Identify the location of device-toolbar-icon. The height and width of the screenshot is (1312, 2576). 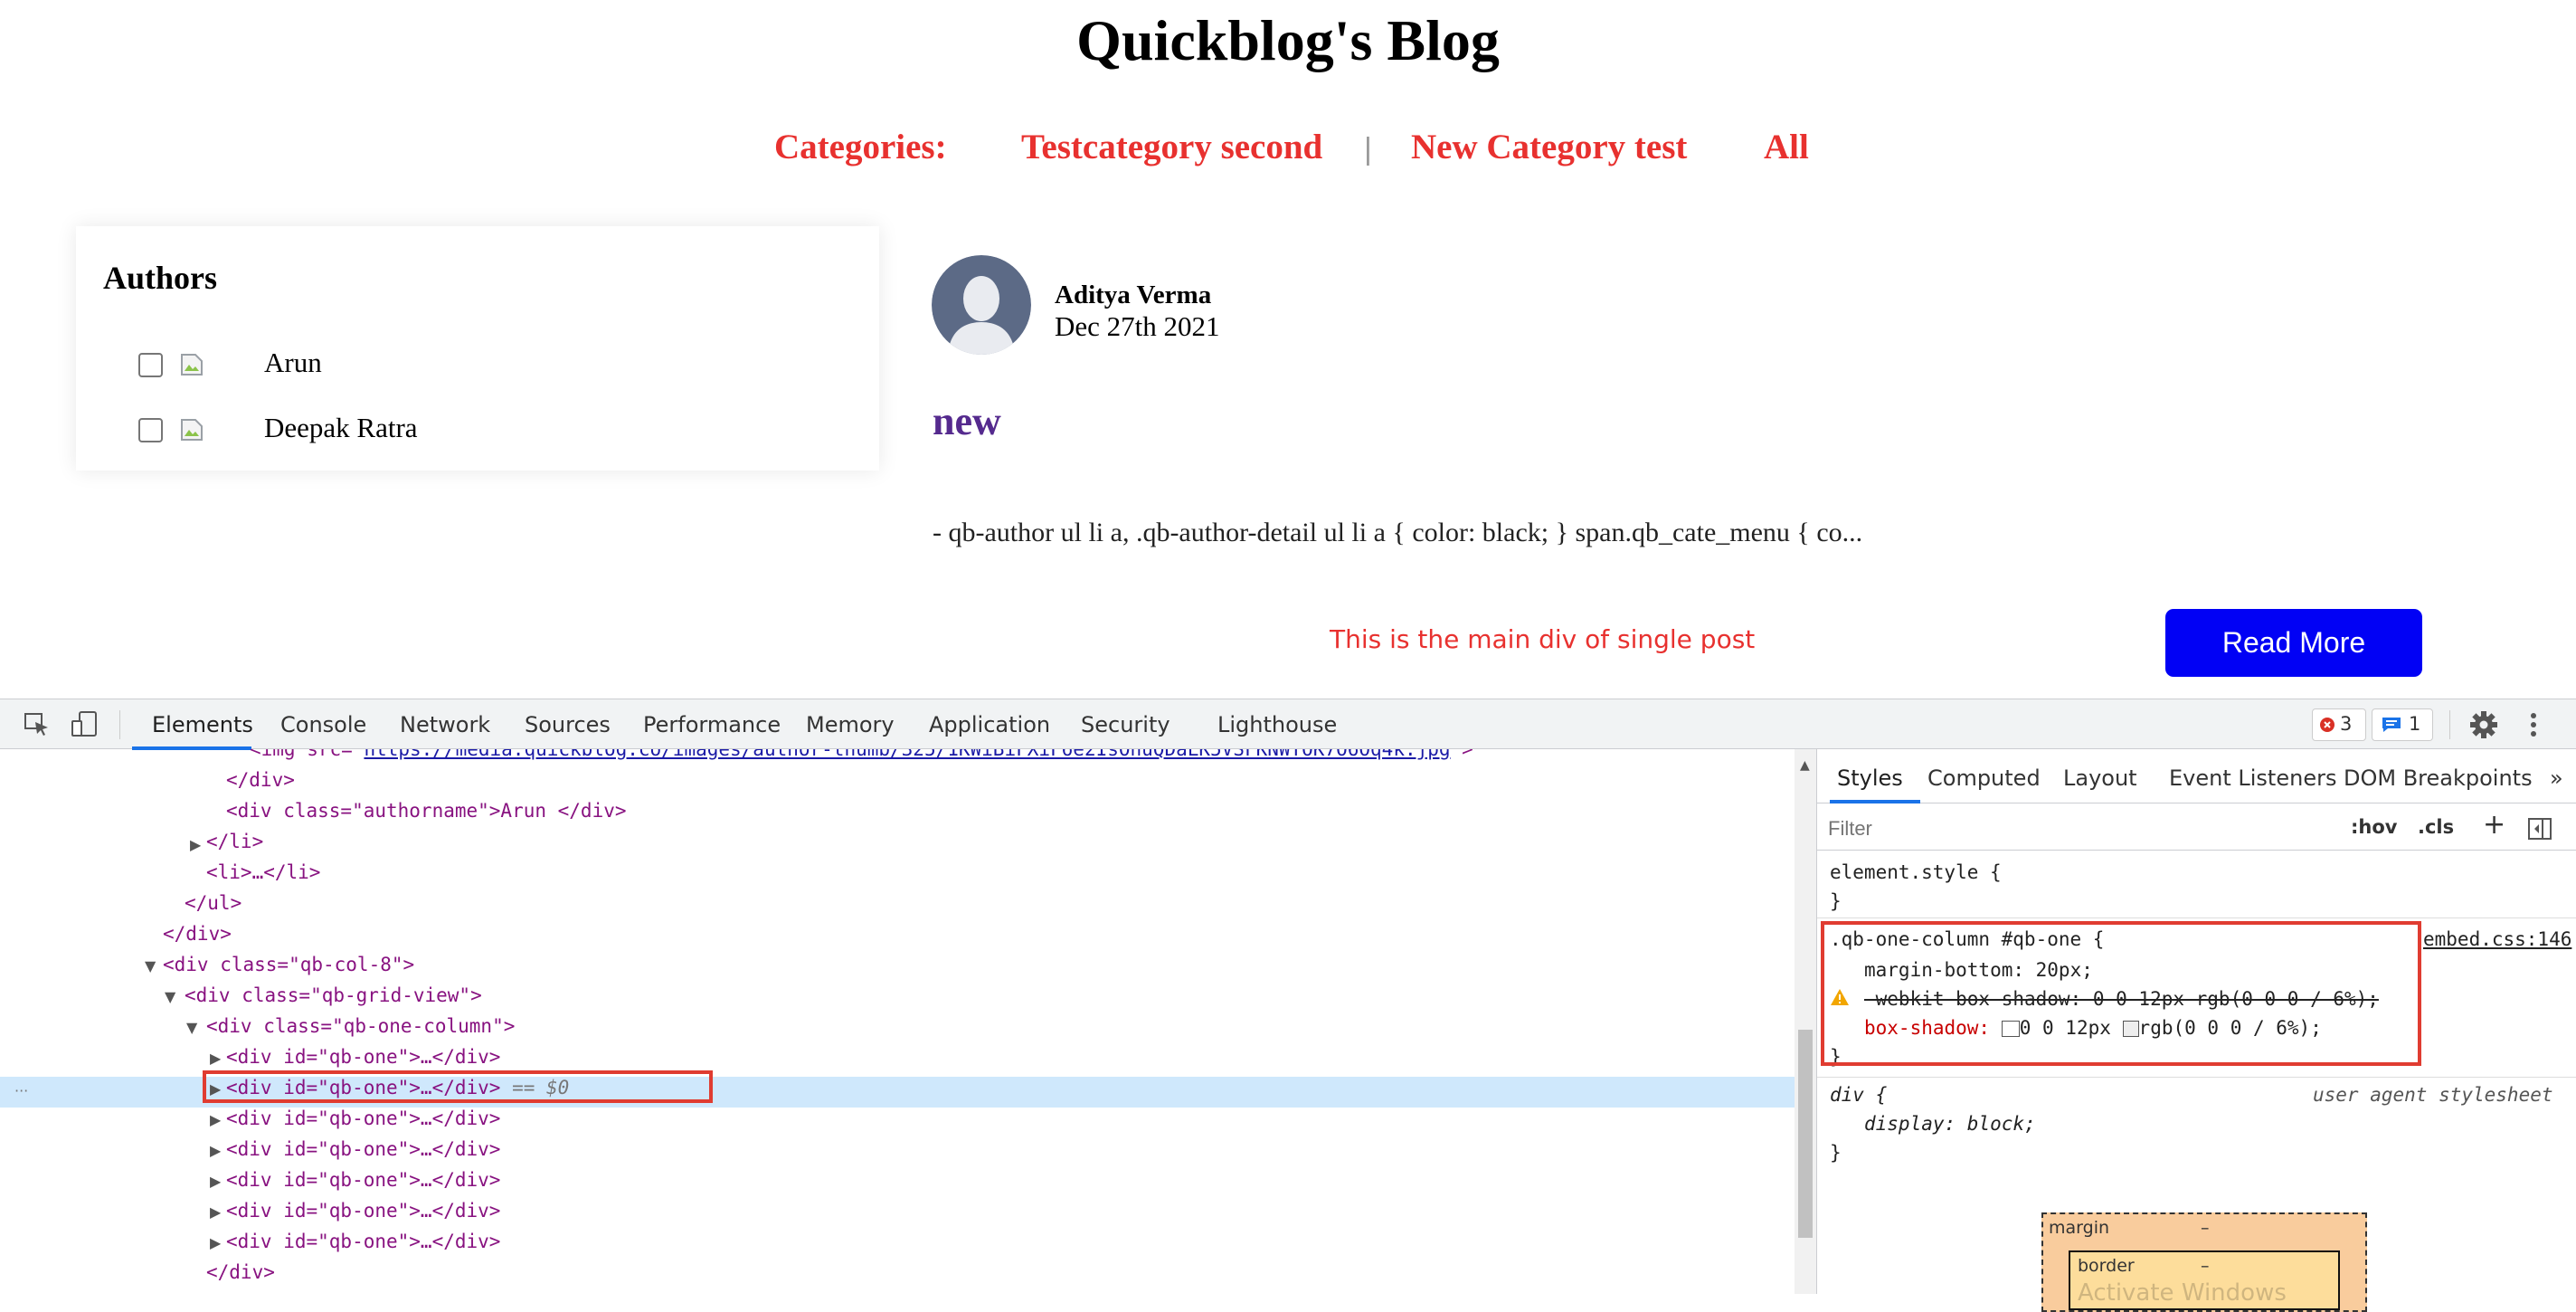
(85, 725).